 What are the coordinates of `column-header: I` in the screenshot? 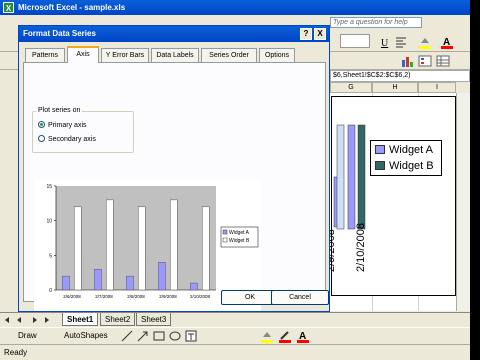 It's located at (437, 87).